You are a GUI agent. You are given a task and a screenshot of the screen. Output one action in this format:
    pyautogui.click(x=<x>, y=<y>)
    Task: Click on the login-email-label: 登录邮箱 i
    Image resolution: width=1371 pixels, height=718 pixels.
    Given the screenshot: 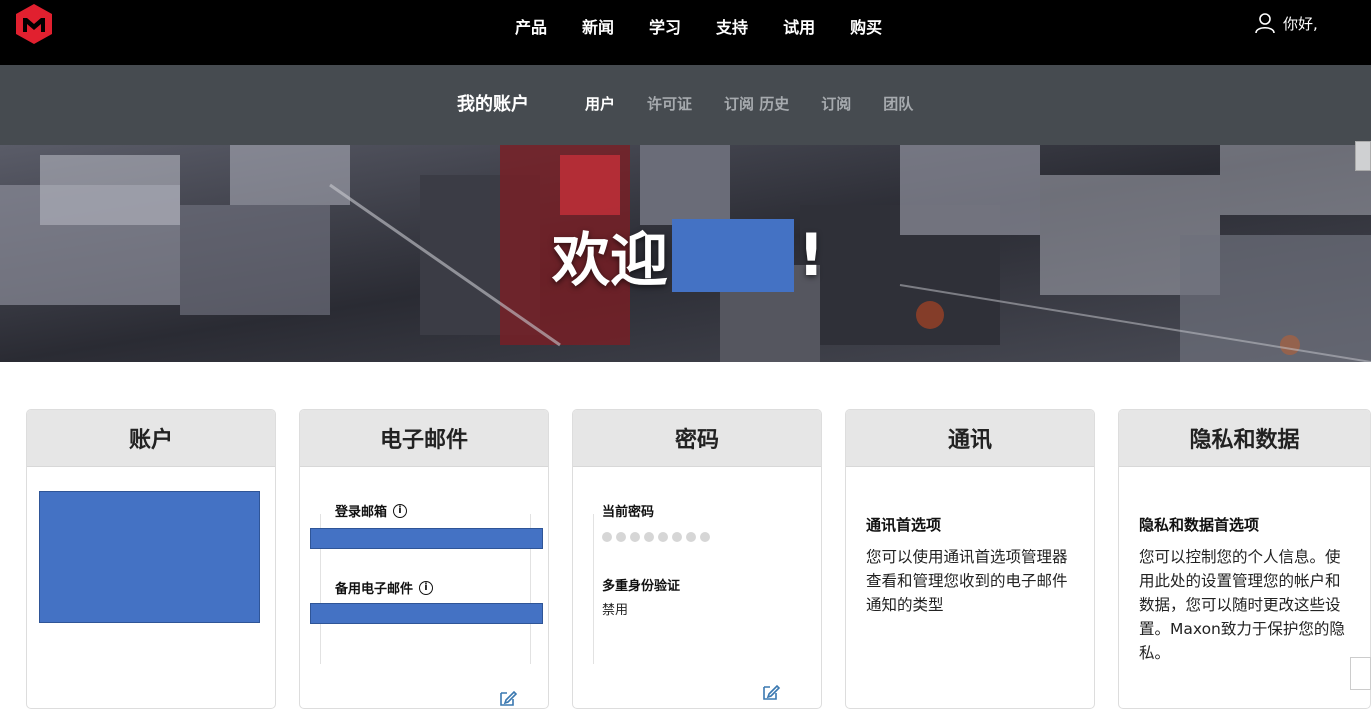 What is the action you would take?
    pyautogui.click(x=371, y=510)
    